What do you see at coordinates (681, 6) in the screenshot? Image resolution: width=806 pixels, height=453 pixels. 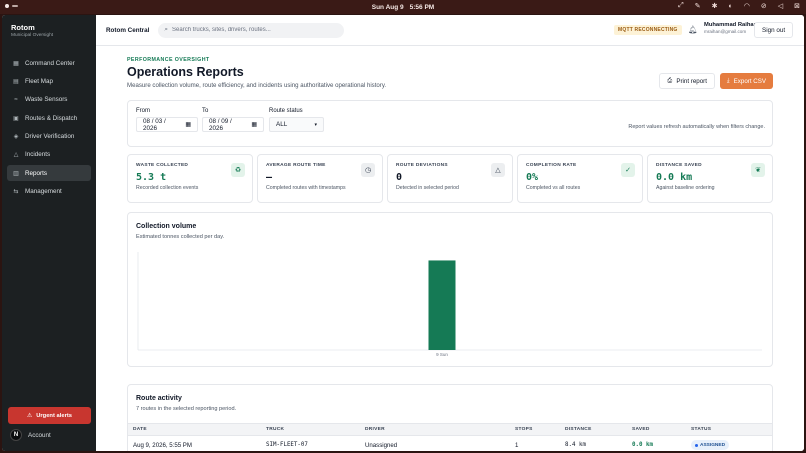 I see `expand-icon: ⤢` at bounding box center [681, 6].